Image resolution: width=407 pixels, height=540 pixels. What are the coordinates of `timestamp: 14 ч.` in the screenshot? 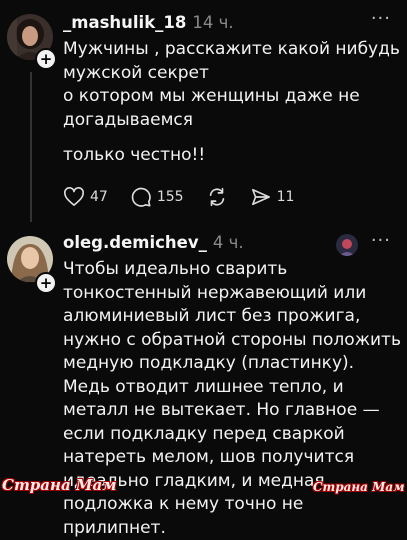 It's located at (213, 22).